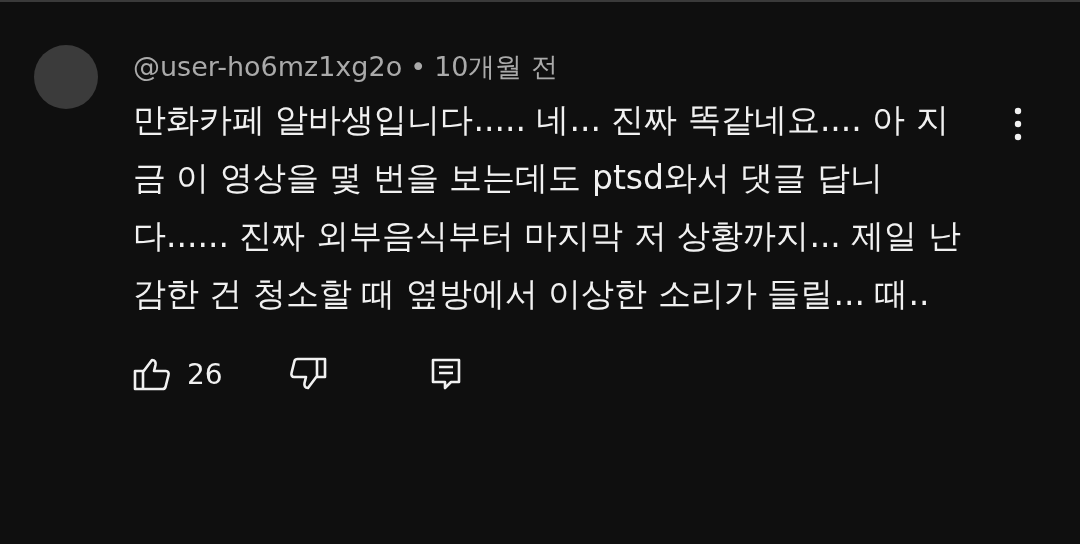  What do you see at coordinates (205, 374) in the screenshot?
I see `like-count: 26` at bounding box center [205, 374].